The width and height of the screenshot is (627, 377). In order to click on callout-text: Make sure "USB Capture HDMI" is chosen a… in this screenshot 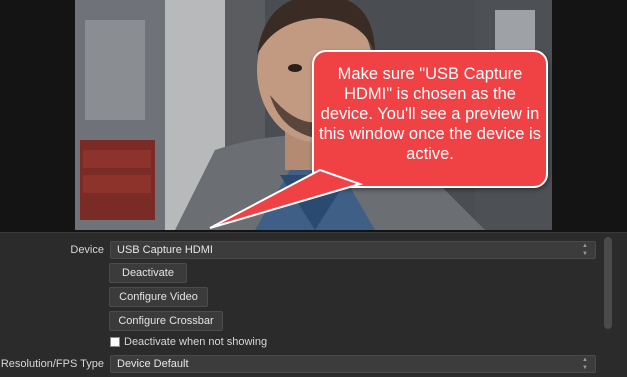, I will do `click(430, 114)`.